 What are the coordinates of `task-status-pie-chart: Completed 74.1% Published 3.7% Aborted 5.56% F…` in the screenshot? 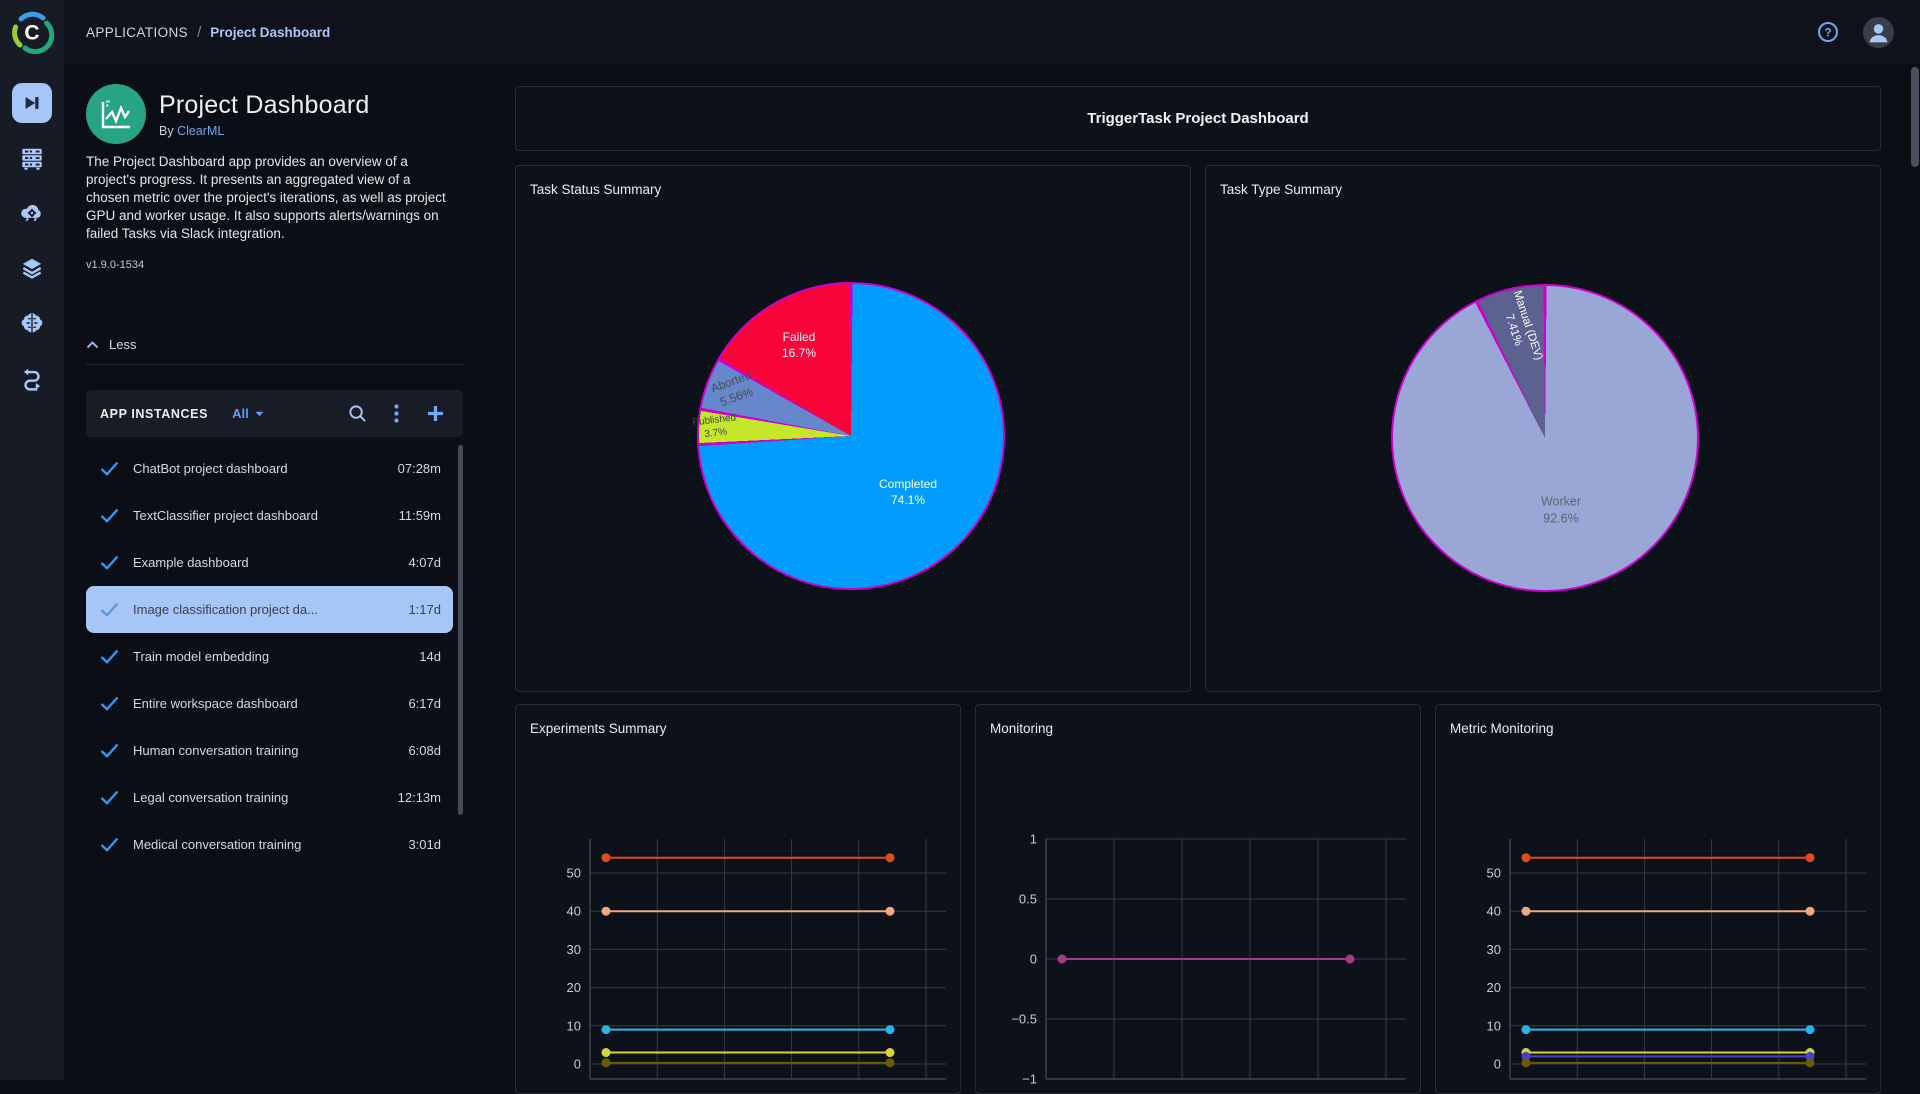 It's located at (848, 436).